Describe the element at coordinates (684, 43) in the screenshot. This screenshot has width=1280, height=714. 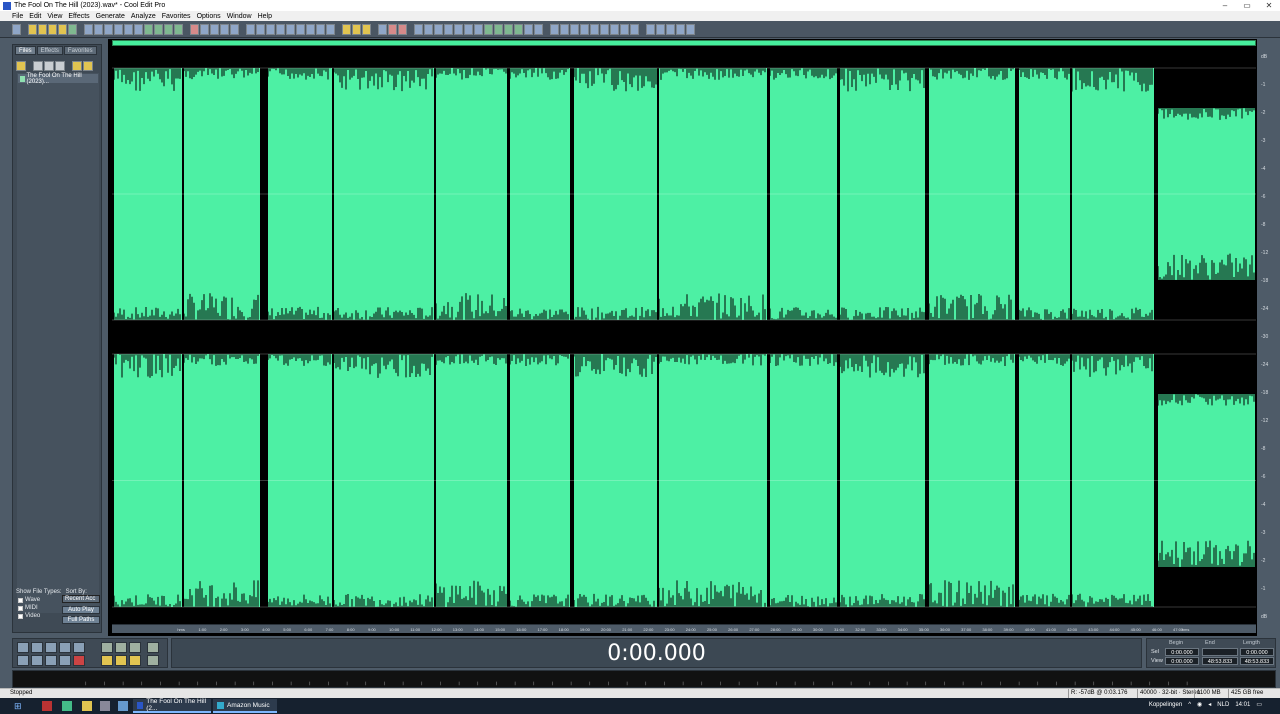
I see `horizontal-zoom-scrollbar` at that location.